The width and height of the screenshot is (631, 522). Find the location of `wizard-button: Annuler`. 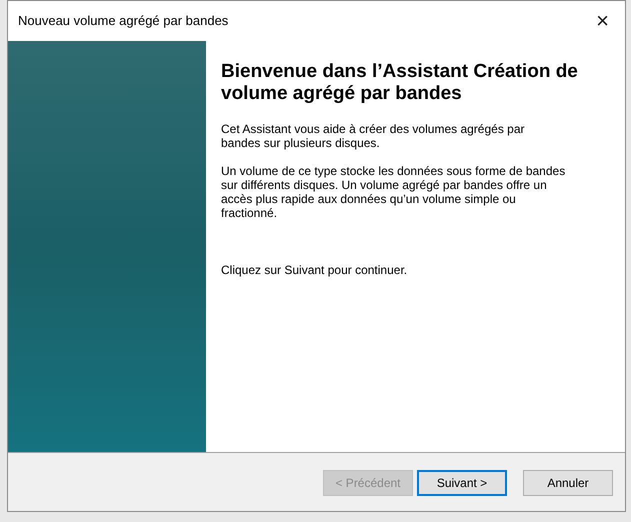

wizard-button: Annuler is located at coordinates (568, 483).